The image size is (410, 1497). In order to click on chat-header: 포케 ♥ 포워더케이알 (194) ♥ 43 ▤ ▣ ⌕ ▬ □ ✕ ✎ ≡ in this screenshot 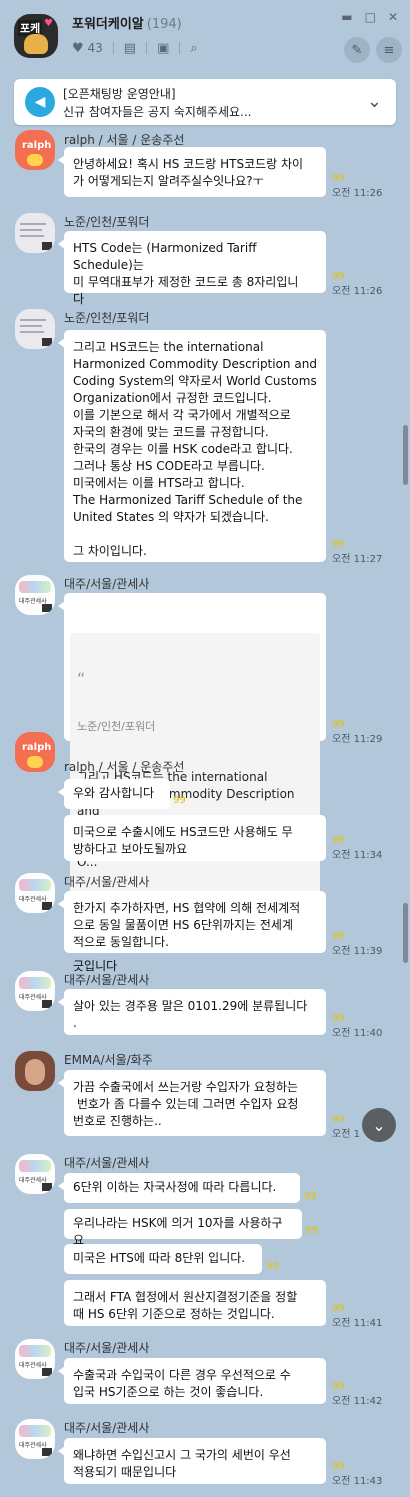, I will do `click(205, 35)`.